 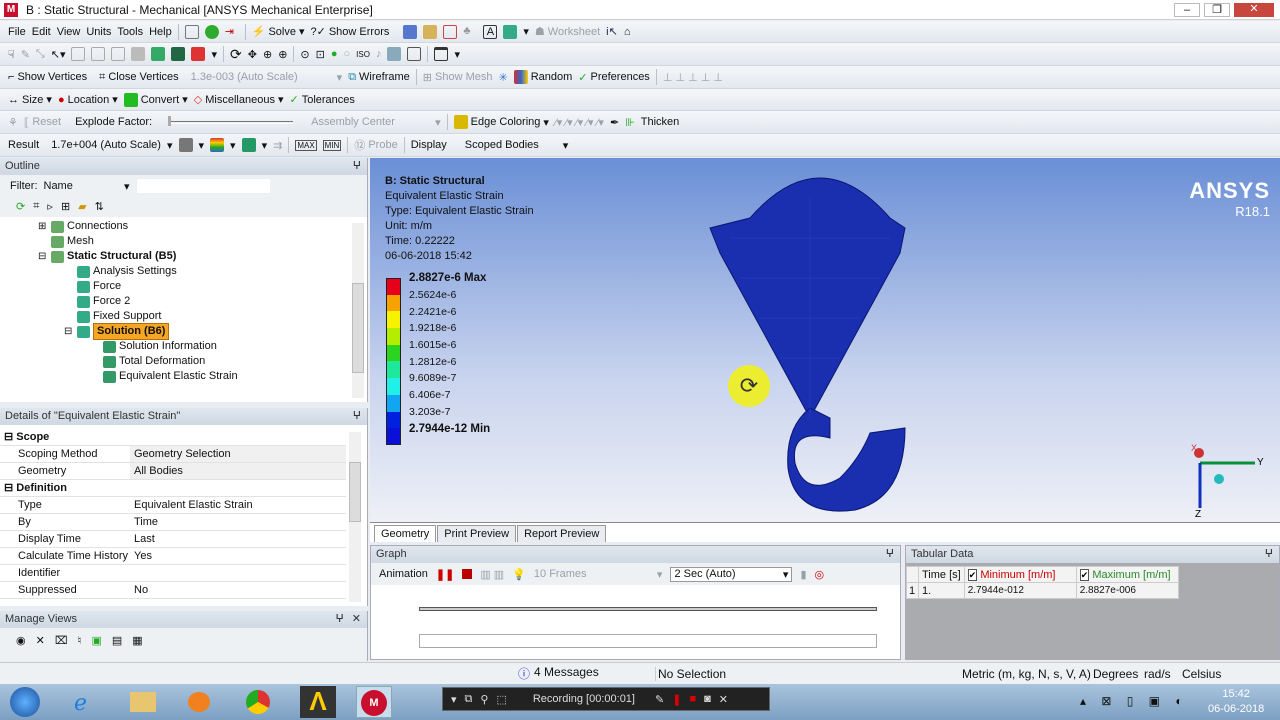 What do you see at coordinates (591, 574) in the screenshot?
I see `frames-dropdown: 10 Frames` at bounding box center [591, 574].